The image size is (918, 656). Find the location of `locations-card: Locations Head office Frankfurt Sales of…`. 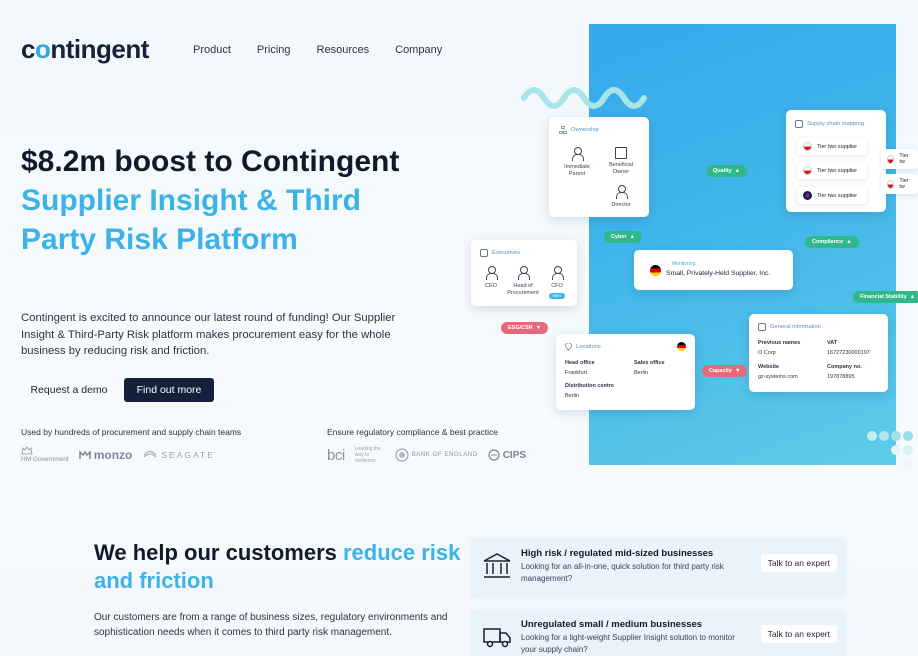

locations-card: Locations Head office Frankfurt Sales of… is located at coordinates (625, 372).